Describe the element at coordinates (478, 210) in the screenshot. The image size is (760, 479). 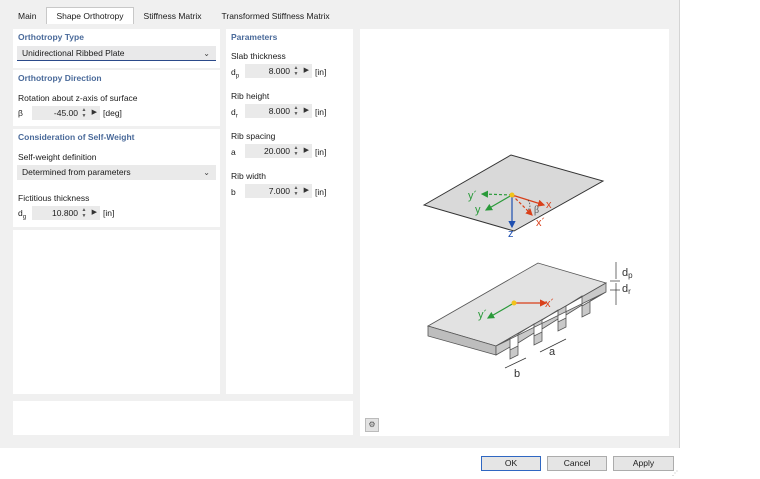
I see `label-y: y` at that location.